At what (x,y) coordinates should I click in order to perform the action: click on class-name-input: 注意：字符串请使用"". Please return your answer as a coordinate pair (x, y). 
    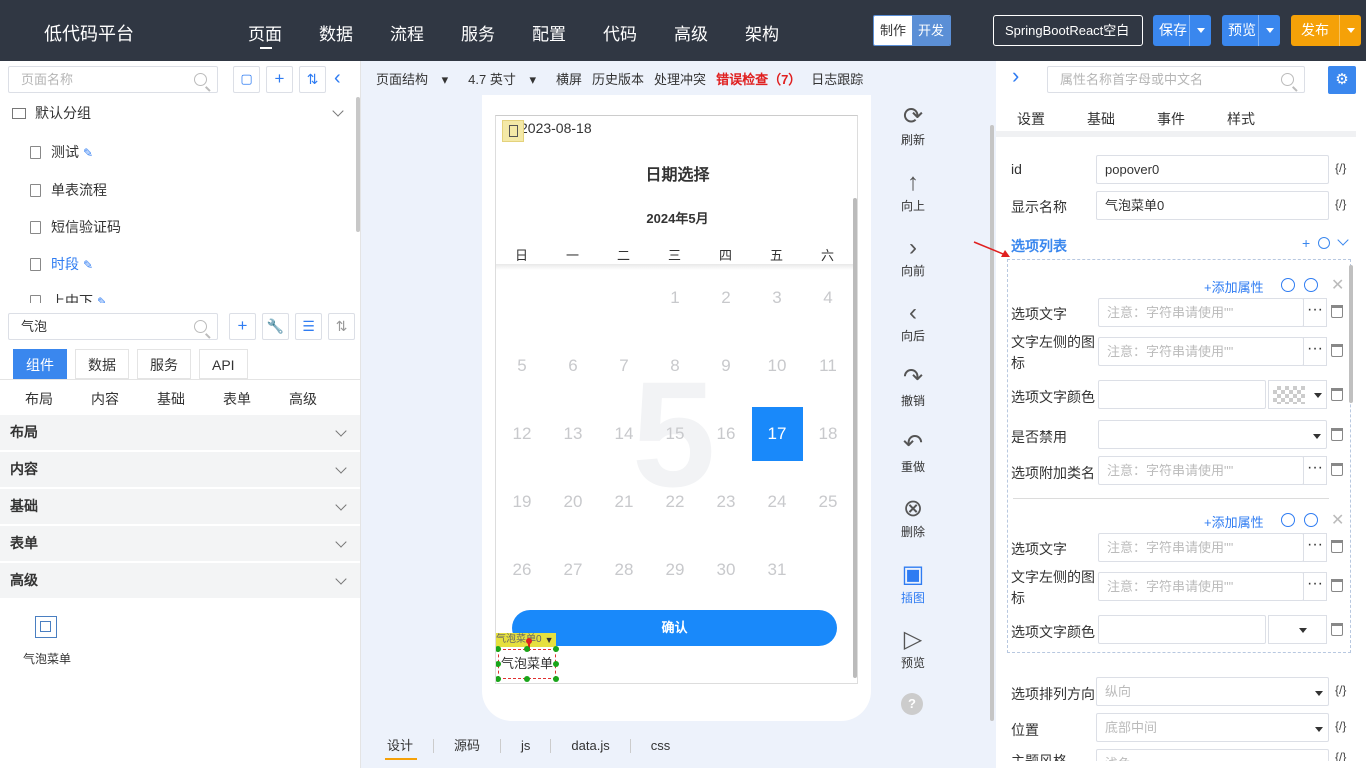
    Looking at the image, I should click on (1201, 470).